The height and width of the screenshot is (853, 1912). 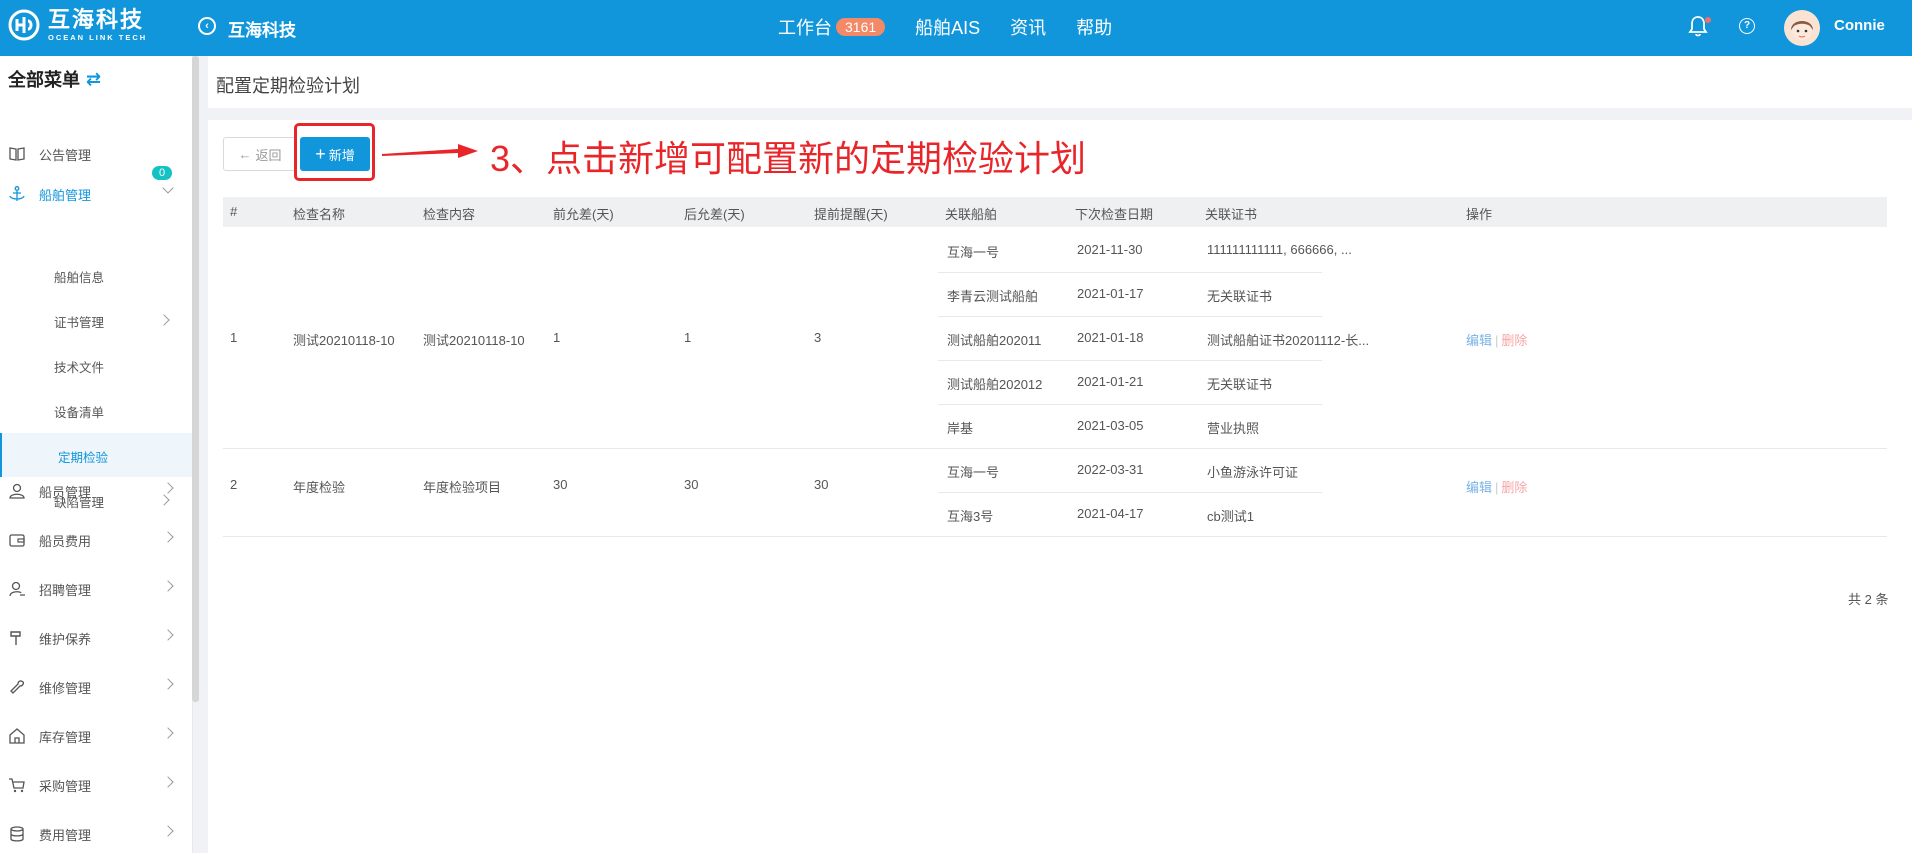 I want to click on sidebar-item-ship-management: 船舶管理, so click(x=96, y=194).